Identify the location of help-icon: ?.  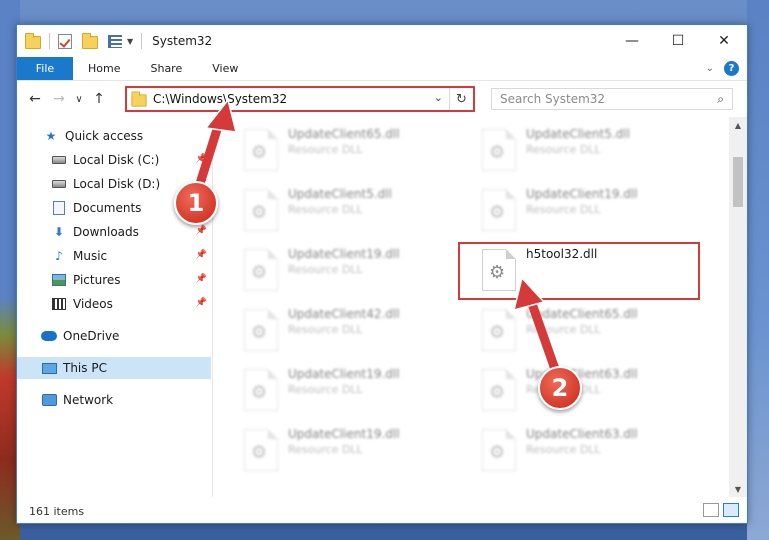
(731, 68).